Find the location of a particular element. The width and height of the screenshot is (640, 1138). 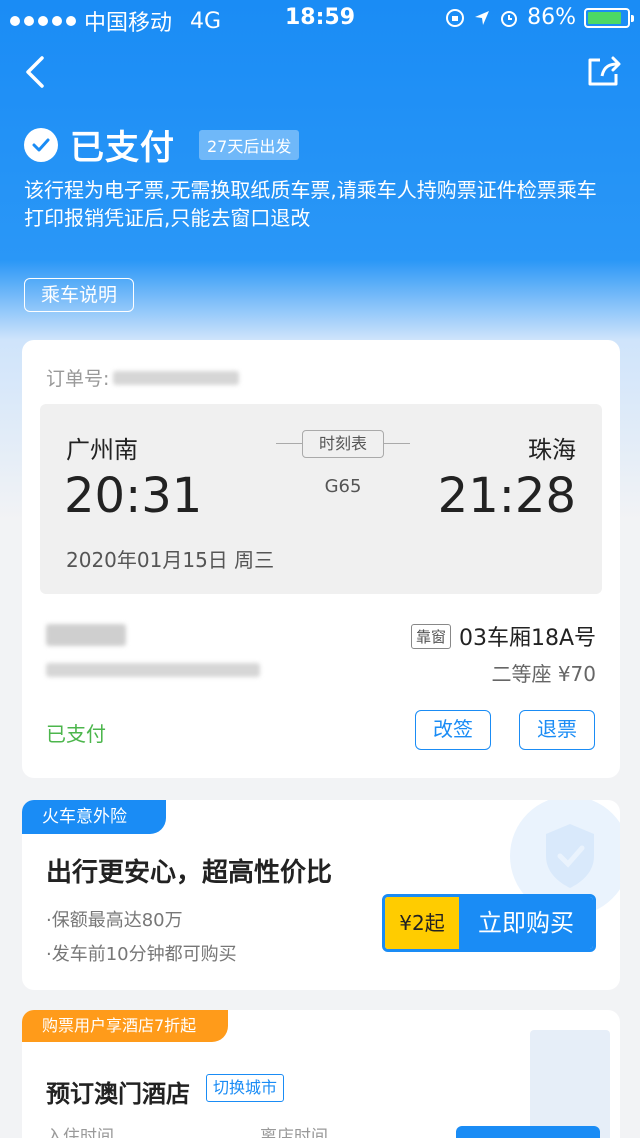

status-bar: 中国移动 4G 18:59 86% is located at coordinates (320, 18).